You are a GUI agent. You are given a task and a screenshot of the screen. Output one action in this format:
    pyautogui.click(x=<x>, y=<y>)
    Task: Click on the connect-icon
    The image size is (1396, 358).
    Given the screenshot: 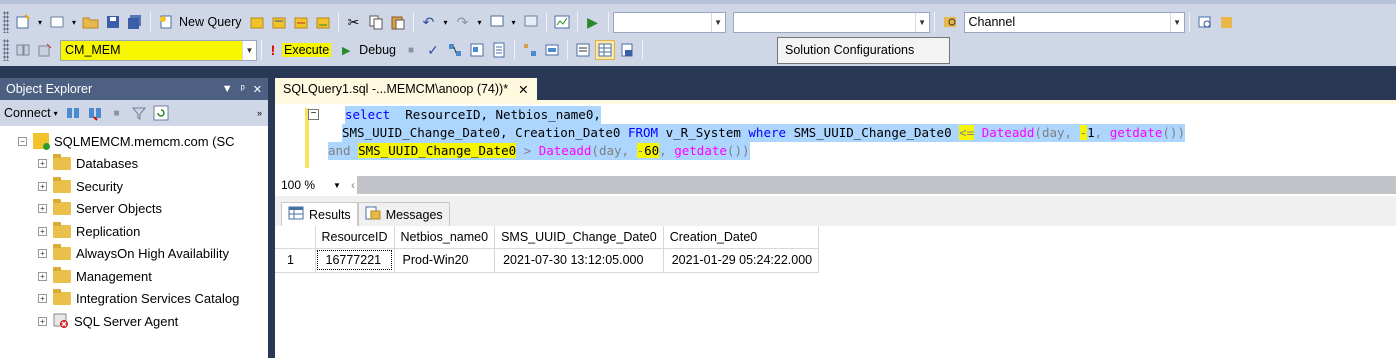 What is the action you would take?
    pyautogui.click(x=23, y=50)
    